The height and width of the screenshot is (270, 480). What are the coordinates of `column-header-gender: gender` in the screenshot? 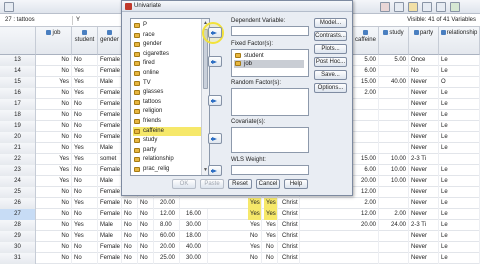 It's located at (110, 41).